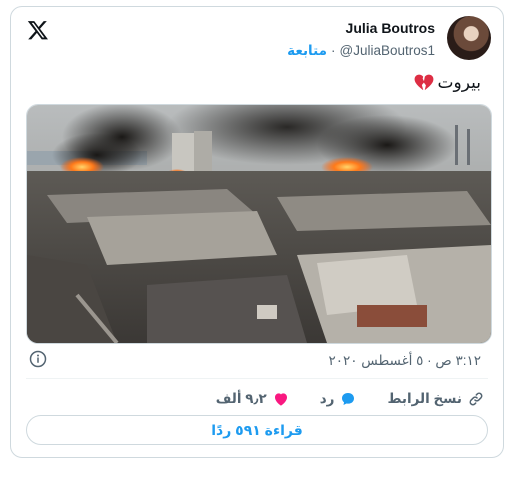 The width and height of the screenshot is (516, 481). I want to click on action-bar: ٩٫٢ ألف رد نسخ الرابط, so click(350, 399).